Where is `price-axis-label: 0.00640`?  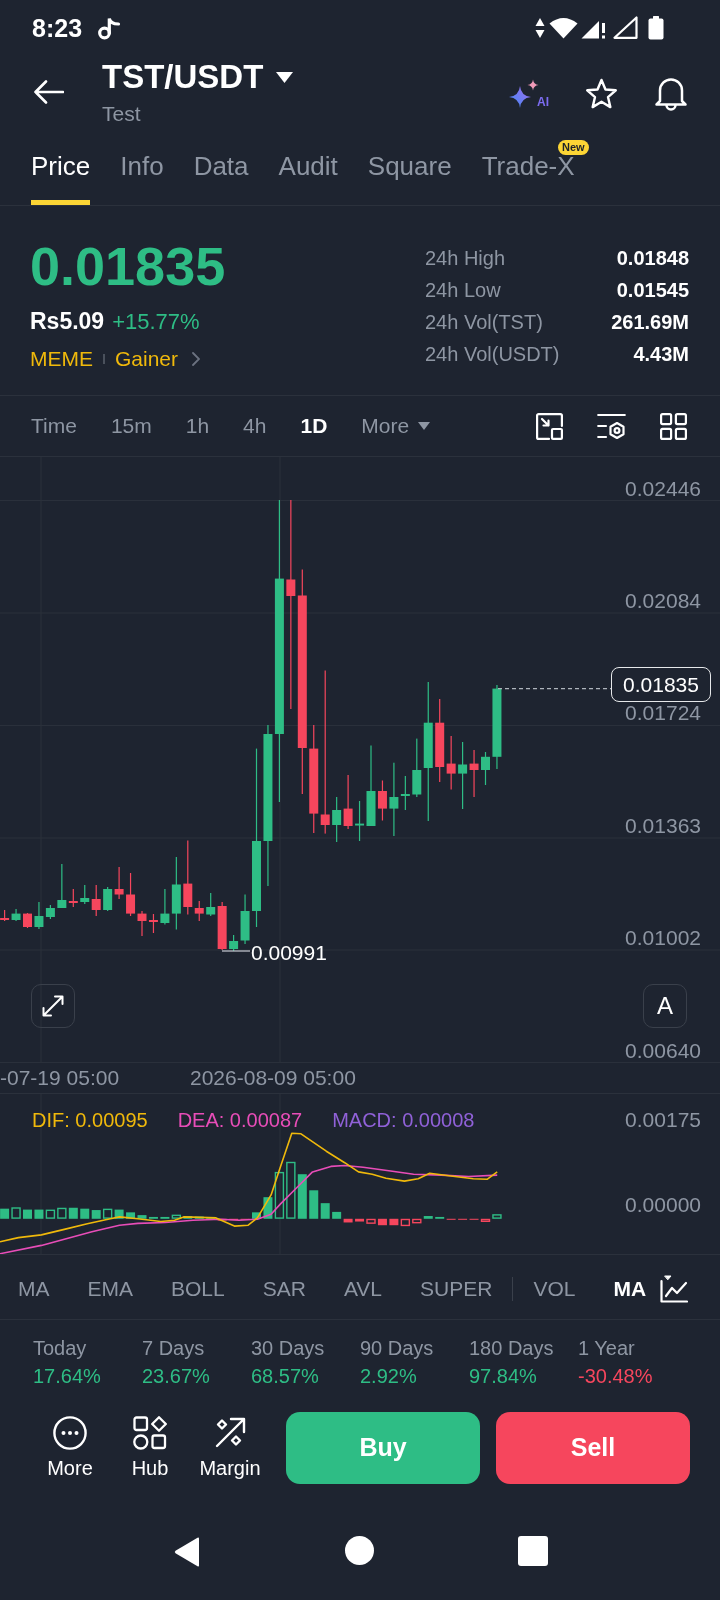
price-axis-label: 0.00640 is located at coordinates (663, 1050).